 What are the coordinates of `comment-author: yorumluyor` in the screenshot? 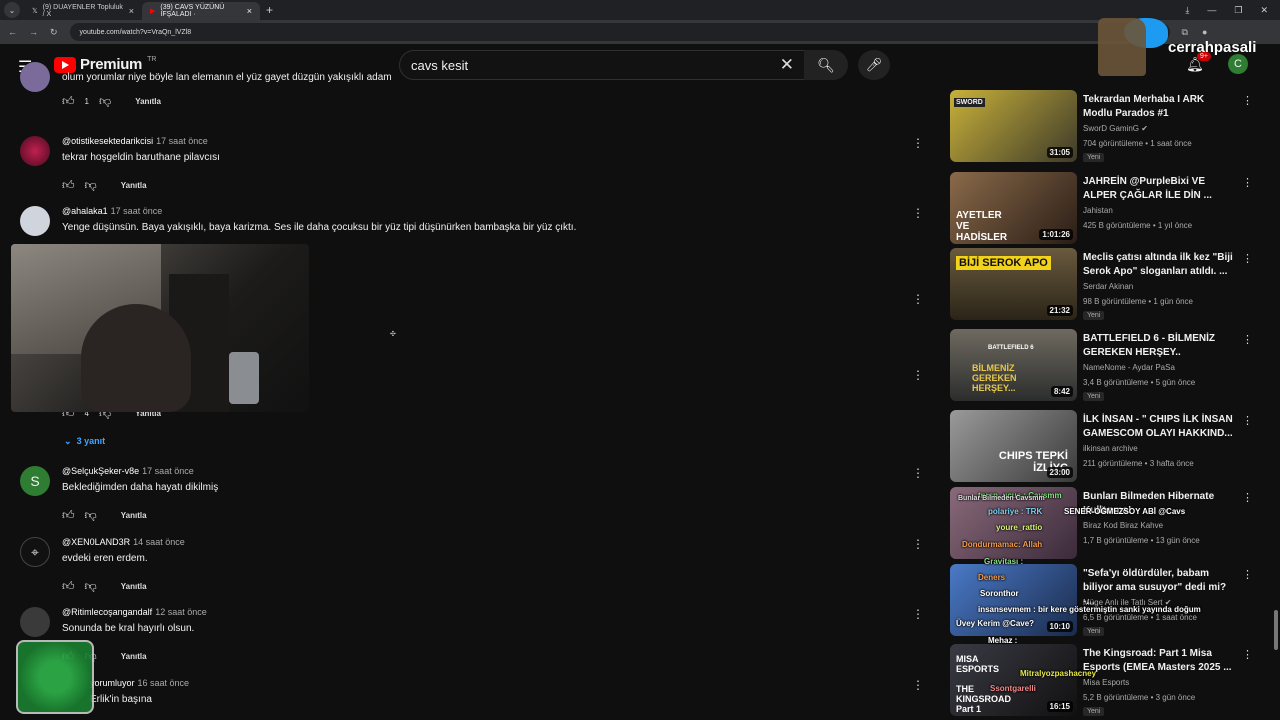 It's located at (112, 683).